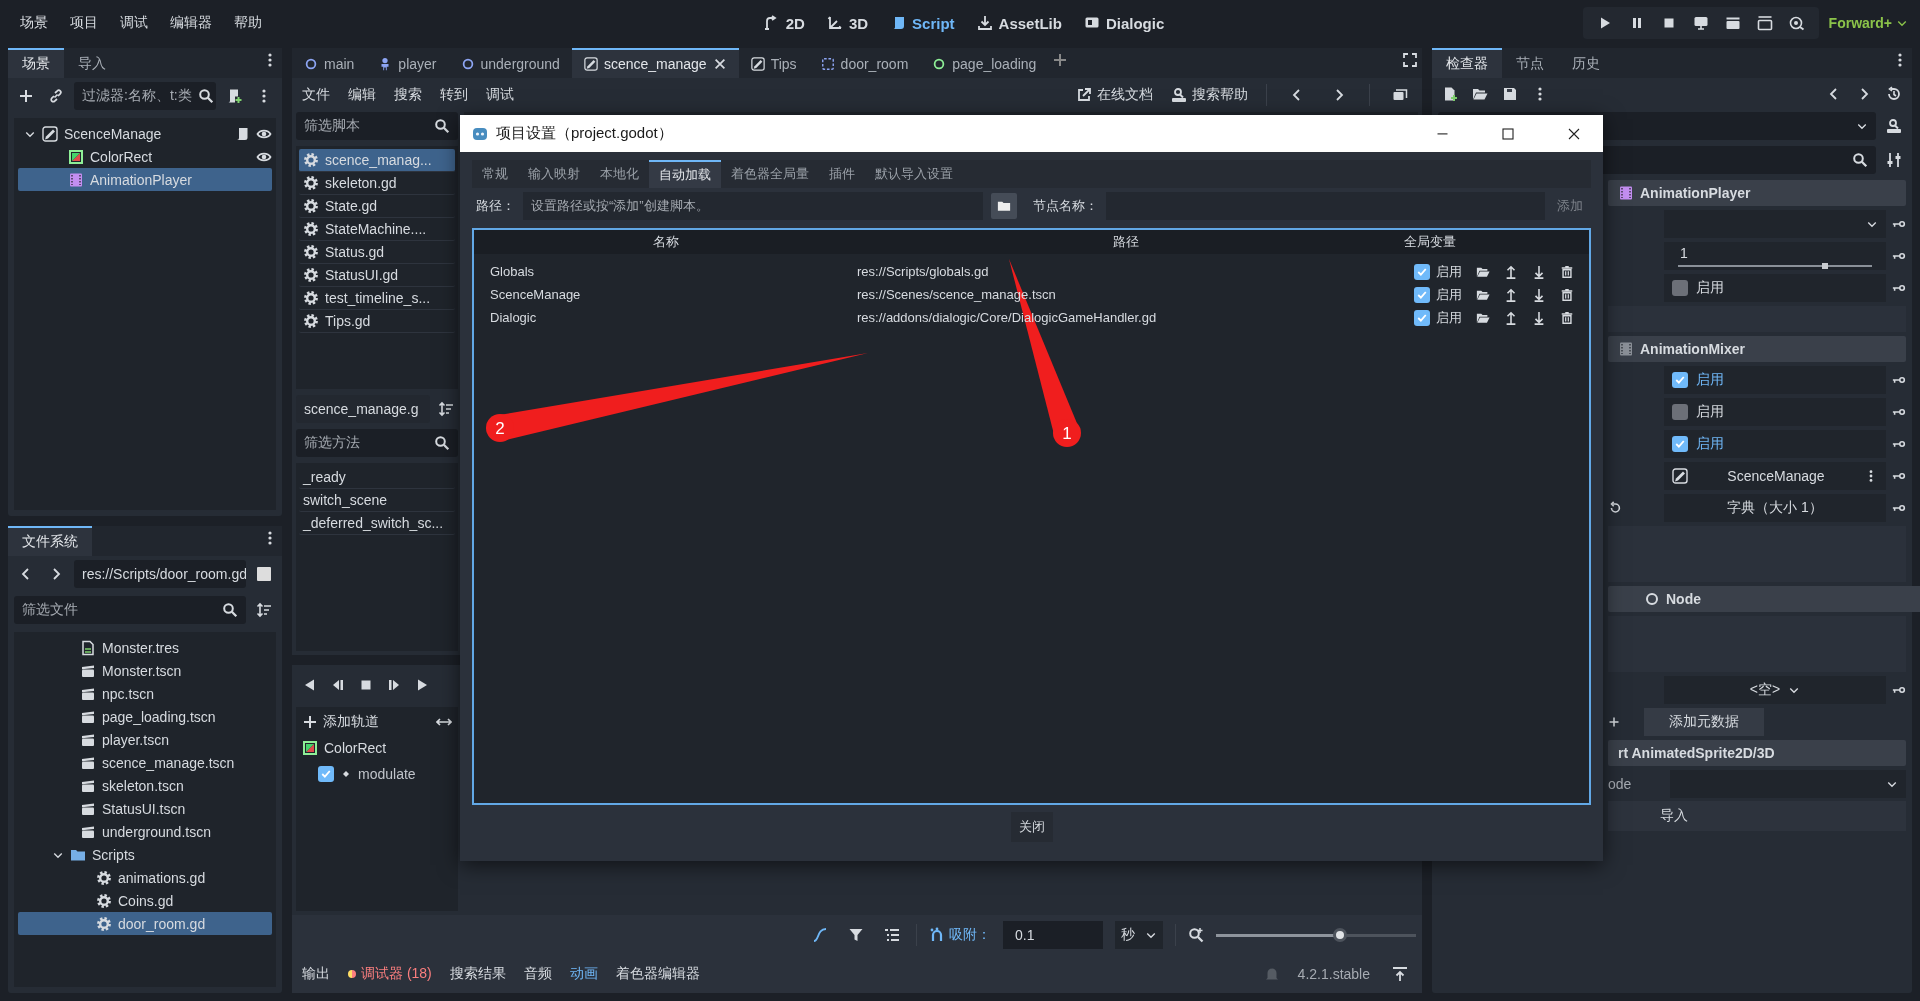  What do you see at coordinates (145, 762) in the screenshot?
I see `file-item: scence_manage.tscn` at bounding box center [145, 762].